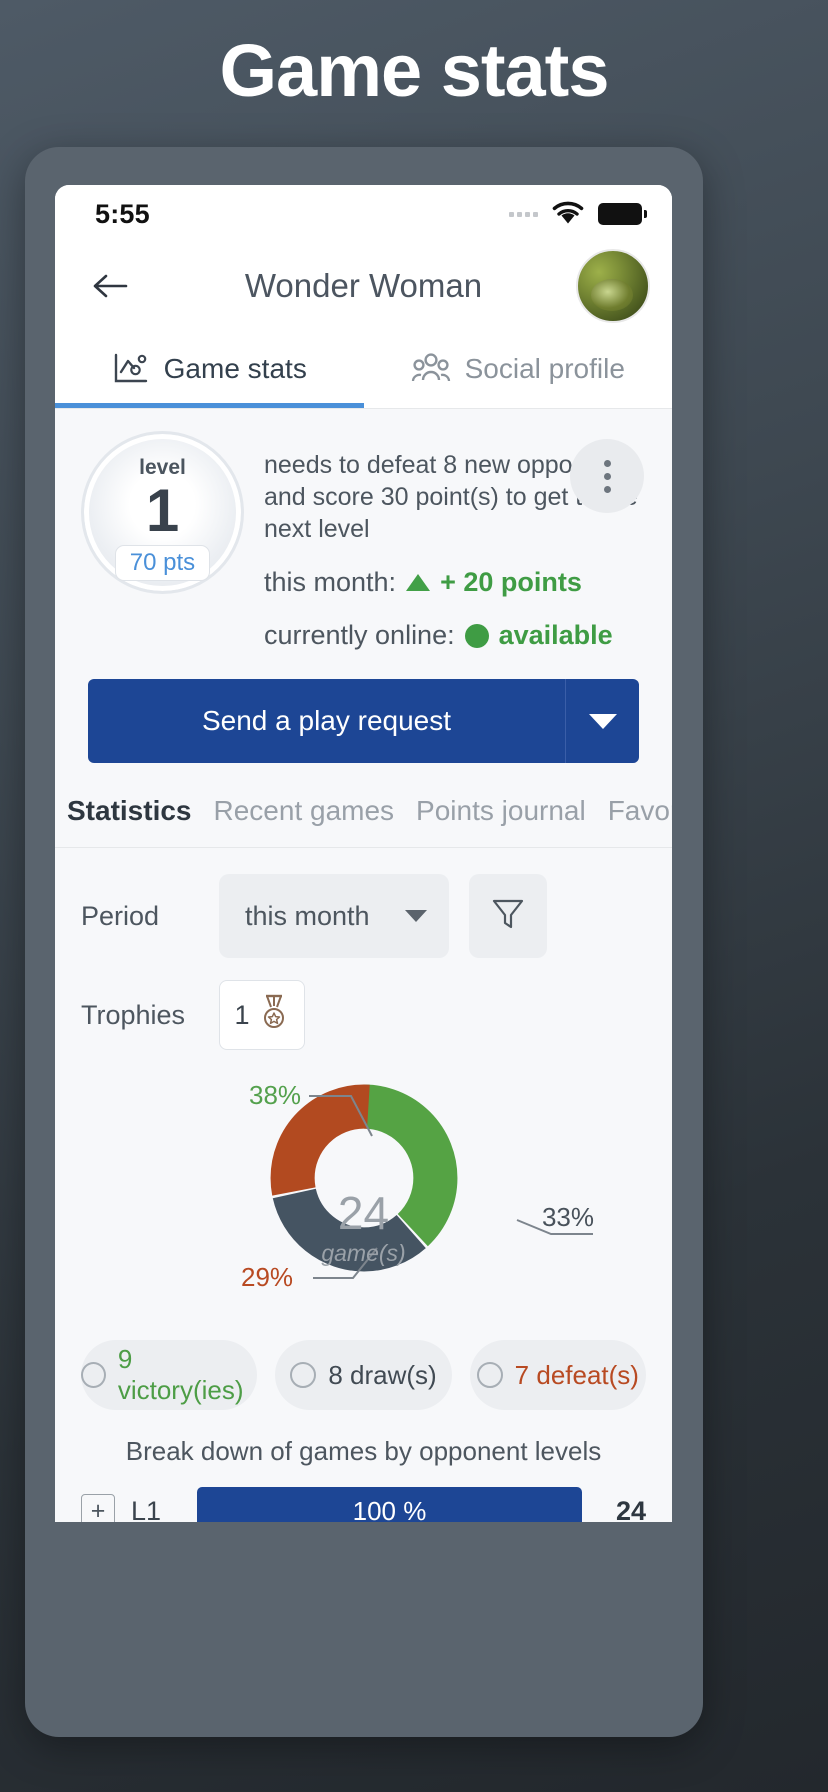 The width and height of the screenshot is (828, 1792). Describe the element at coordinates (326, 721) in the screenshot. I see `send-play-request-button: Send a play request` at that location.